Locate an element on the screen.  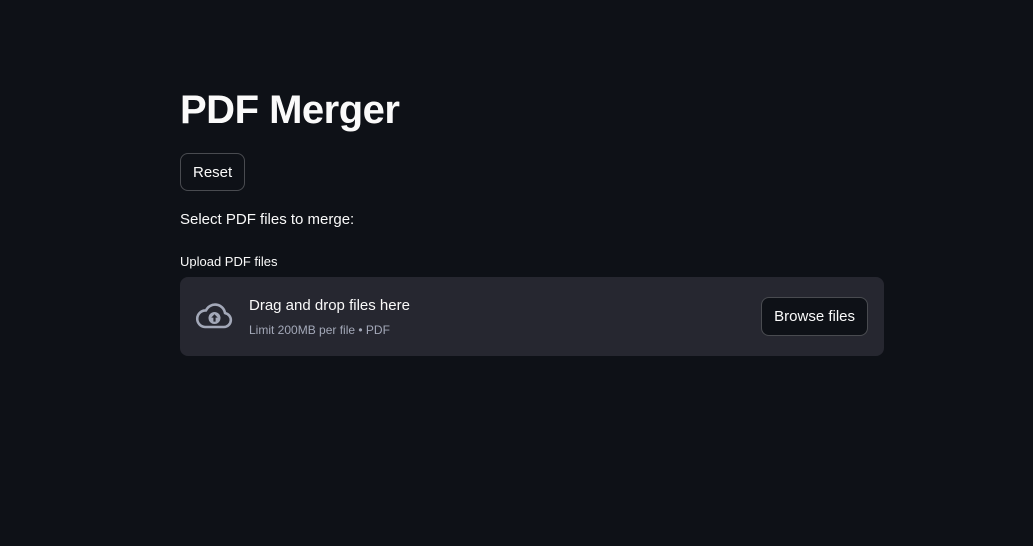
browse-files-button: Browse files is located at coordinates (814, 316).